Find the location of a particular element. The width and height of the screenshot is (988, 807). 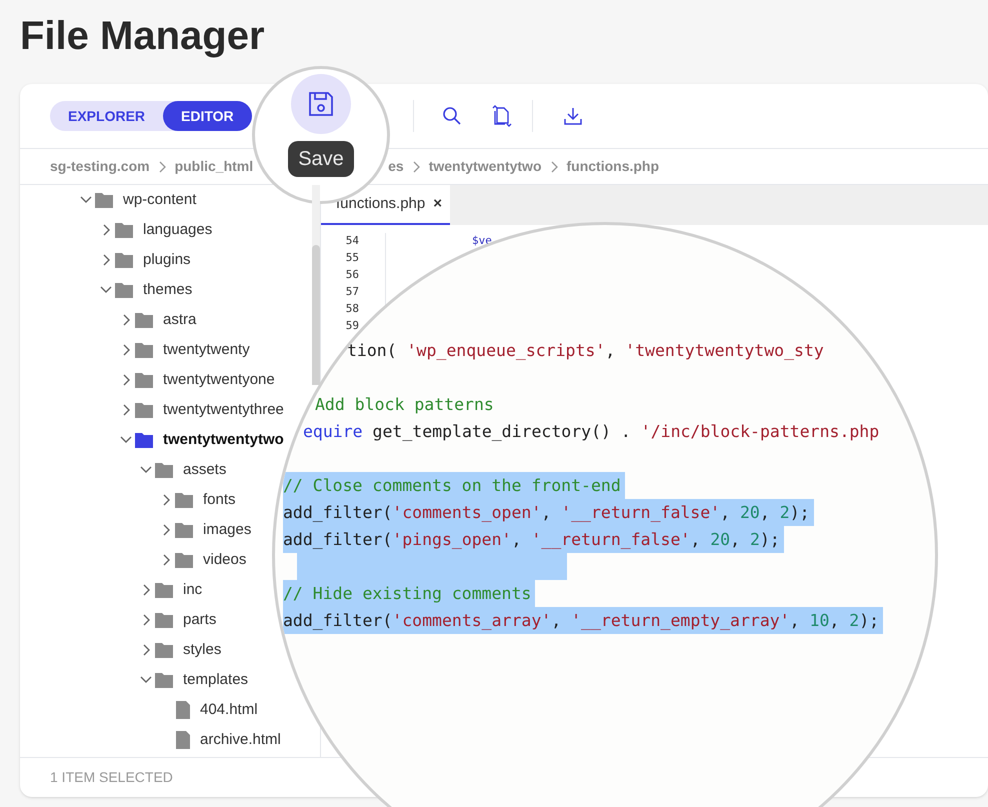

page-title: File Manager is located at coordinates (142, 36).